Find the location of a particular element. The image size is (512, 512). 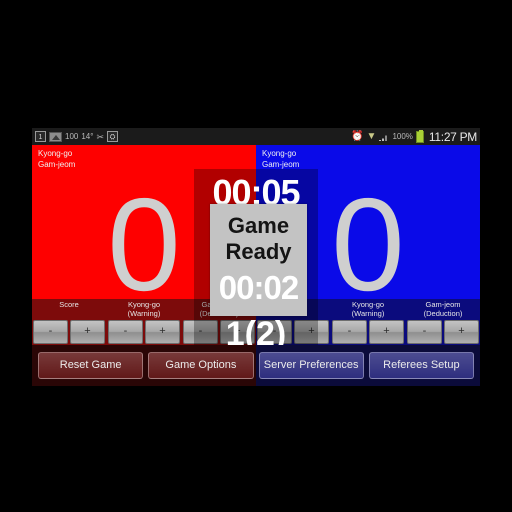

battery-percent-label: 100% is located at coordinates (402, 136).